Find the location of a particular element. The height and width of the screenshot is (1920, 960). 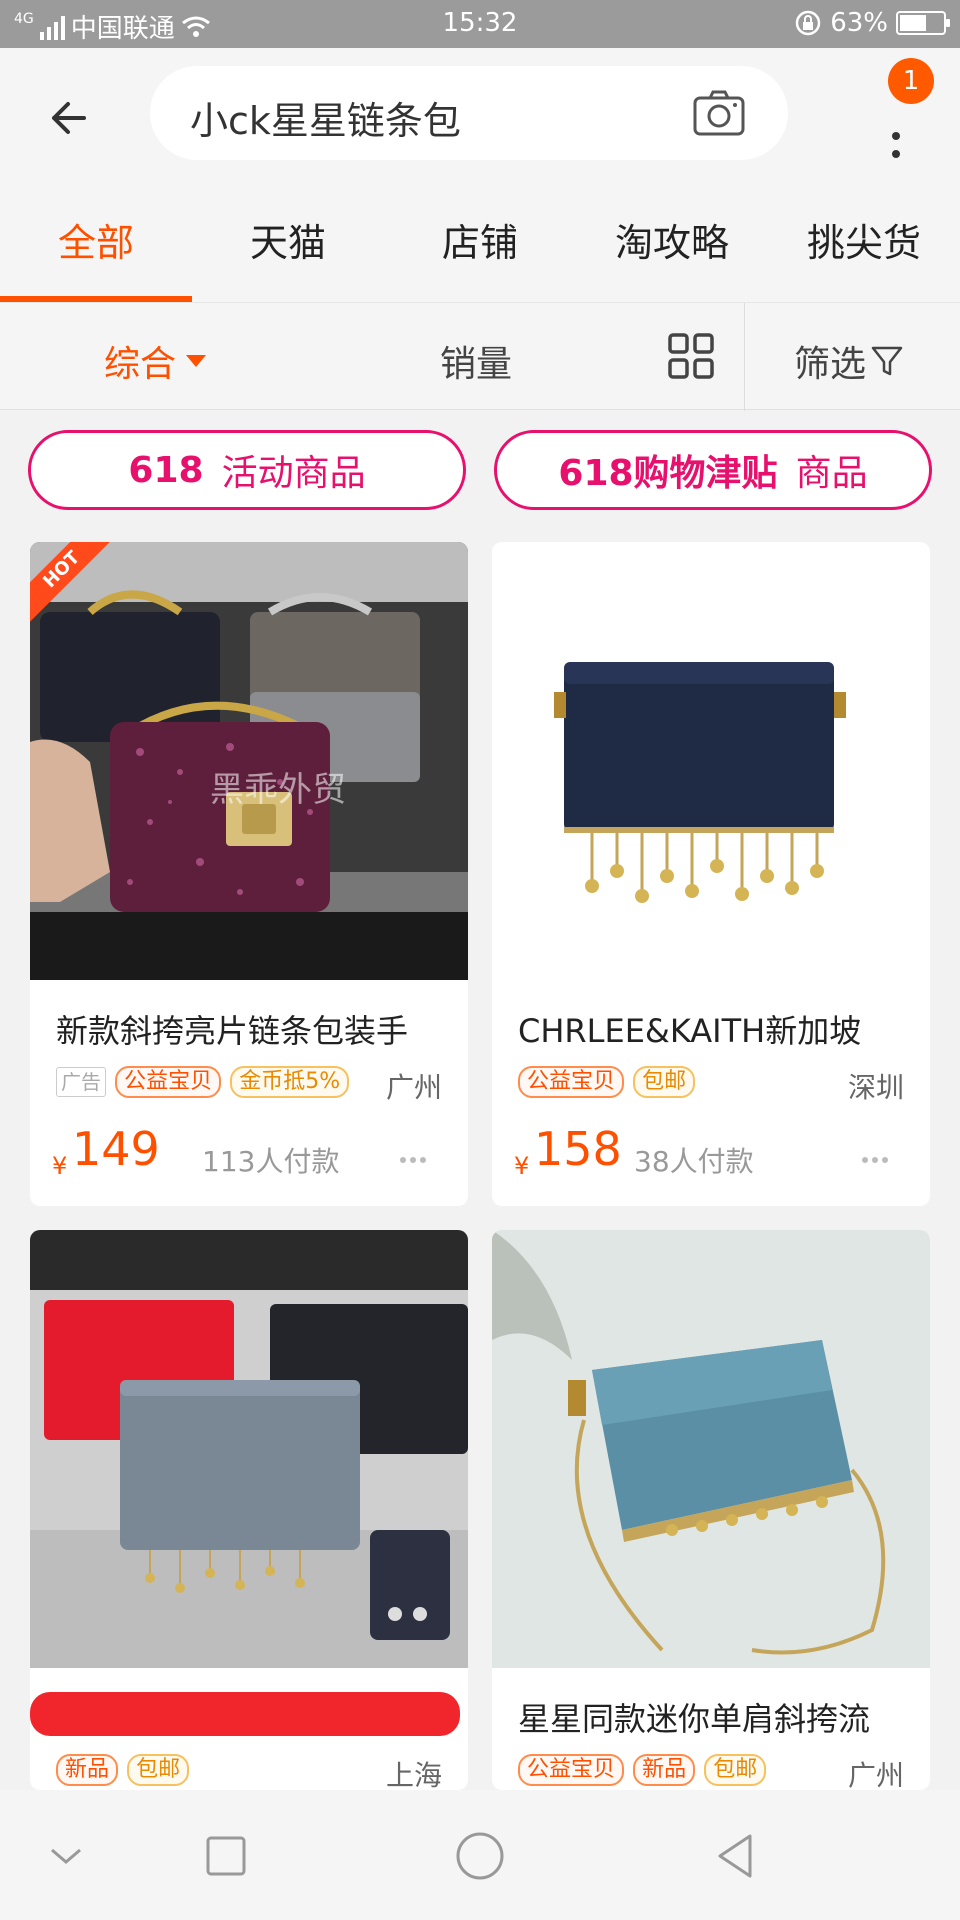

product-photo-navy-bag is located at coordinates (711, 761).